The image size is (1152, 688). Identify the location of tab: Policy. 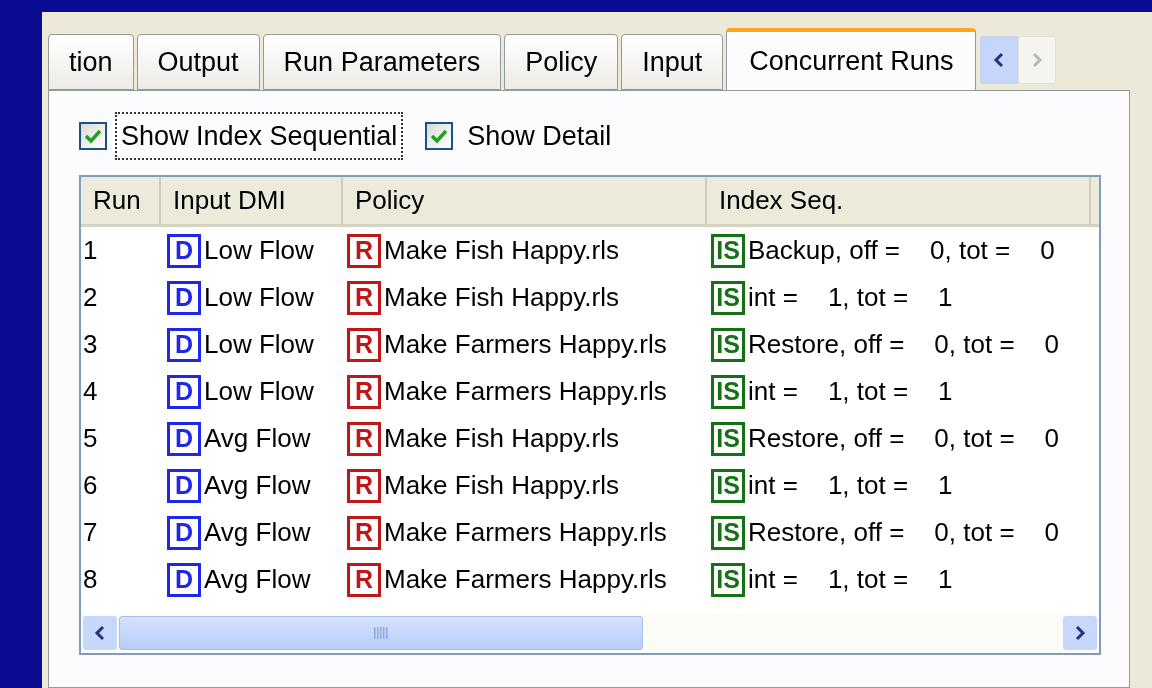
(561, 62).